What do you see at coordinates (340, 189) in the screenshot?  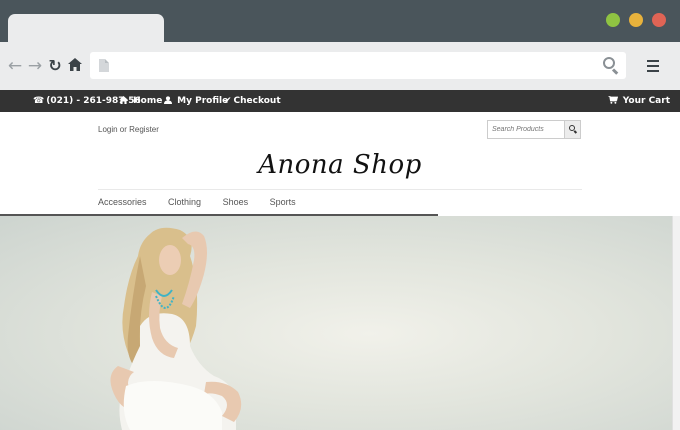 I see `header-divider` at bounding box center [340, 189].